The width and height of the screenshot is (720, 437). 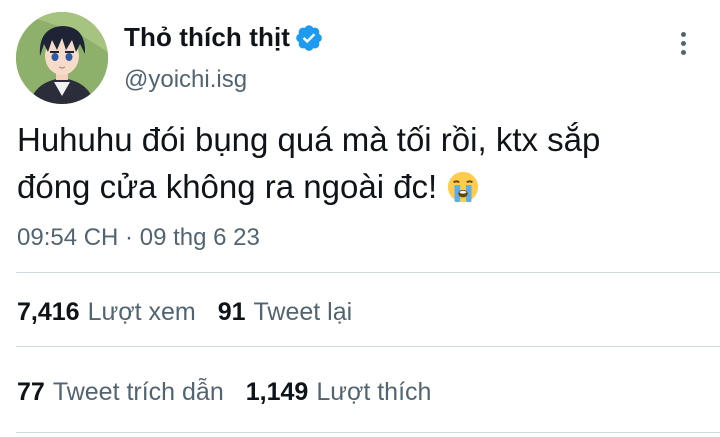 What do you see at coordinates (374, 392) in the screenshot?
I see `likes-label: Lượt thích` at bounding box center [374, 392].